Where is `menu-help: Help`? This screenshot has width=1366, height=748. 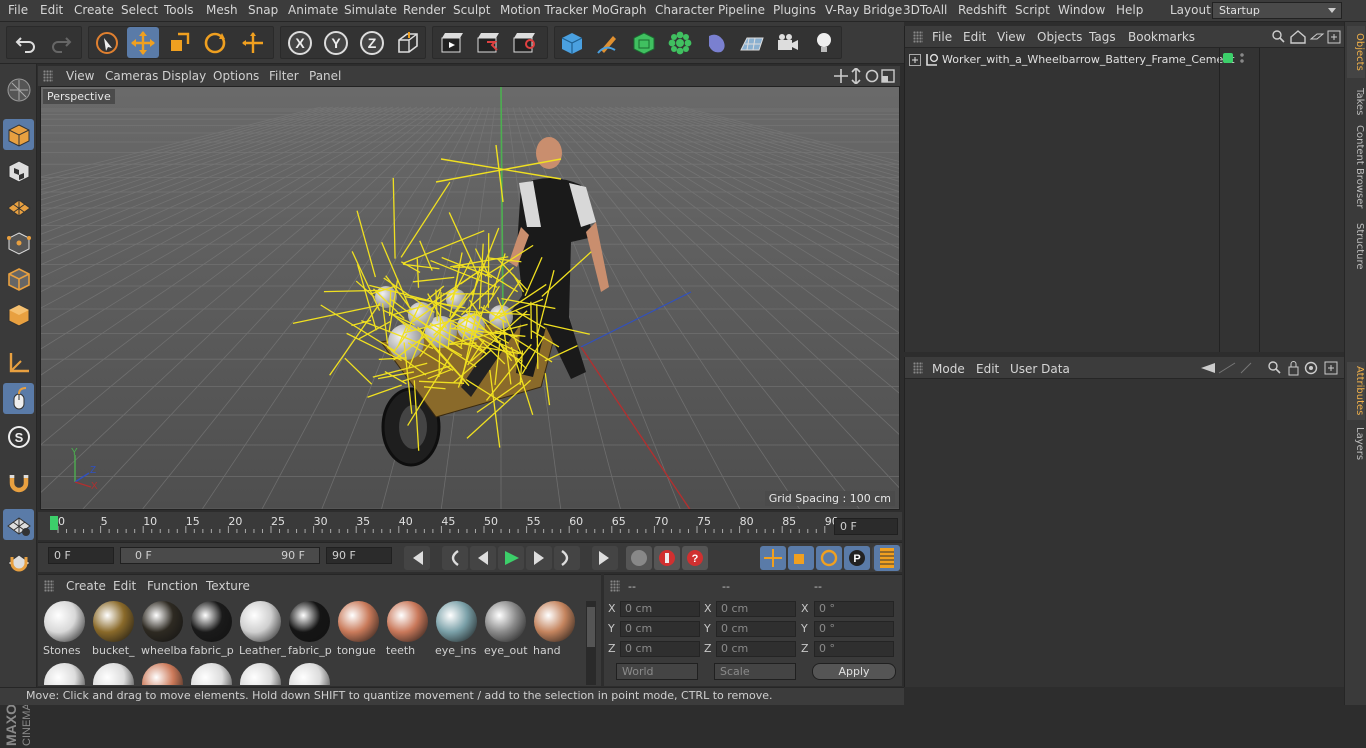 menu-help: Help is located at coordinates (1129, 10).